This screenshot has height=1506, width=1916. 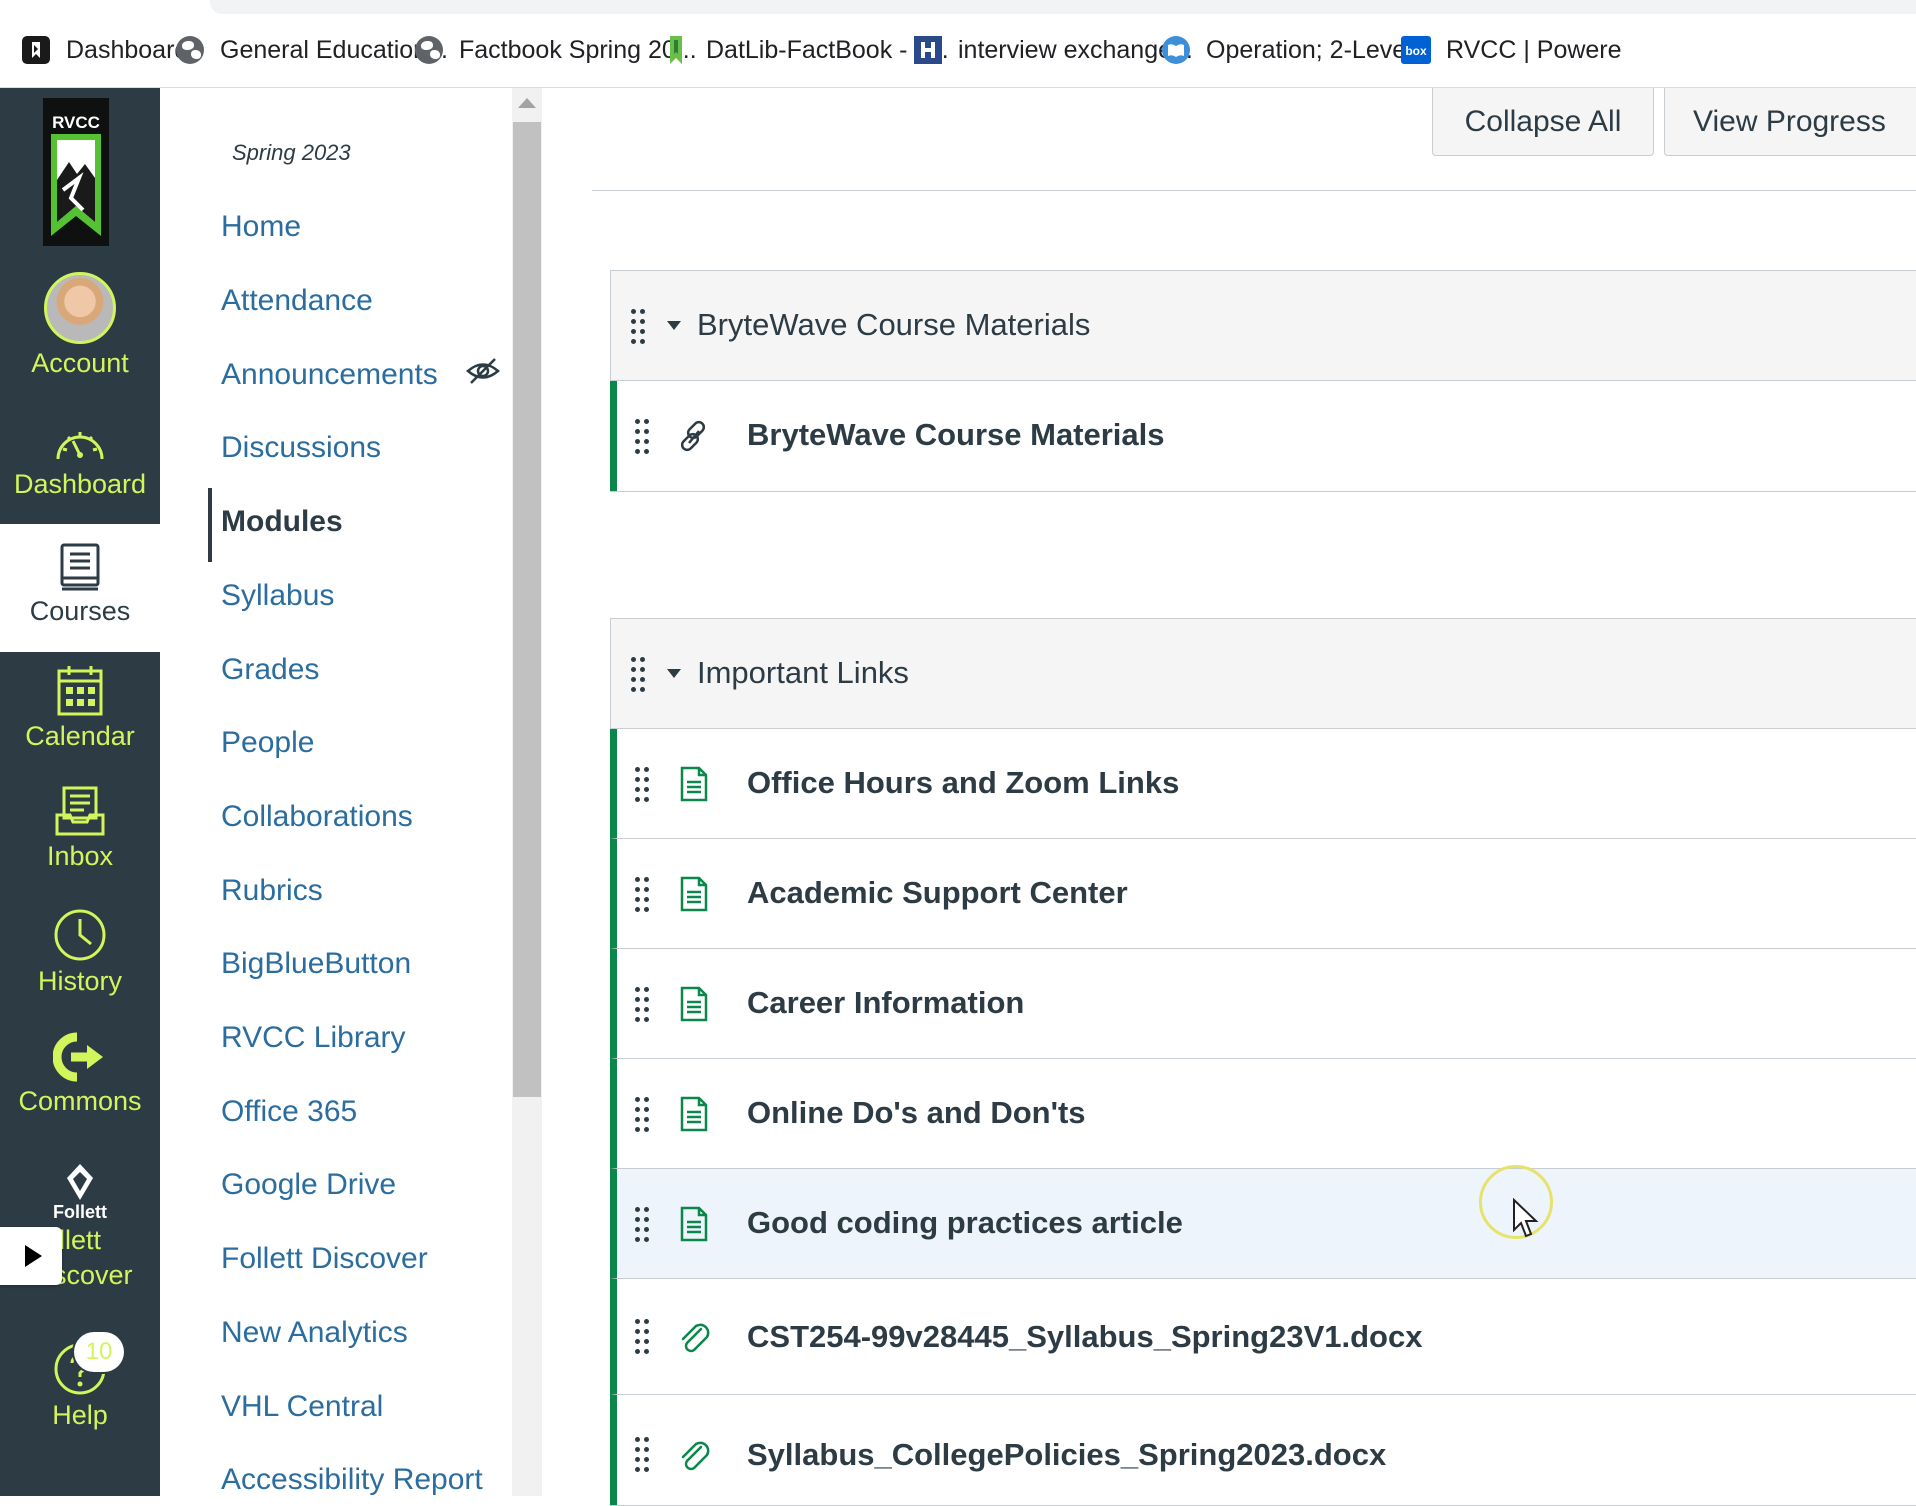 What do you see at coordinates (291, 152) in the screenshot?
I see `course-term: Spring 2023` at bounding box center [291, 152].